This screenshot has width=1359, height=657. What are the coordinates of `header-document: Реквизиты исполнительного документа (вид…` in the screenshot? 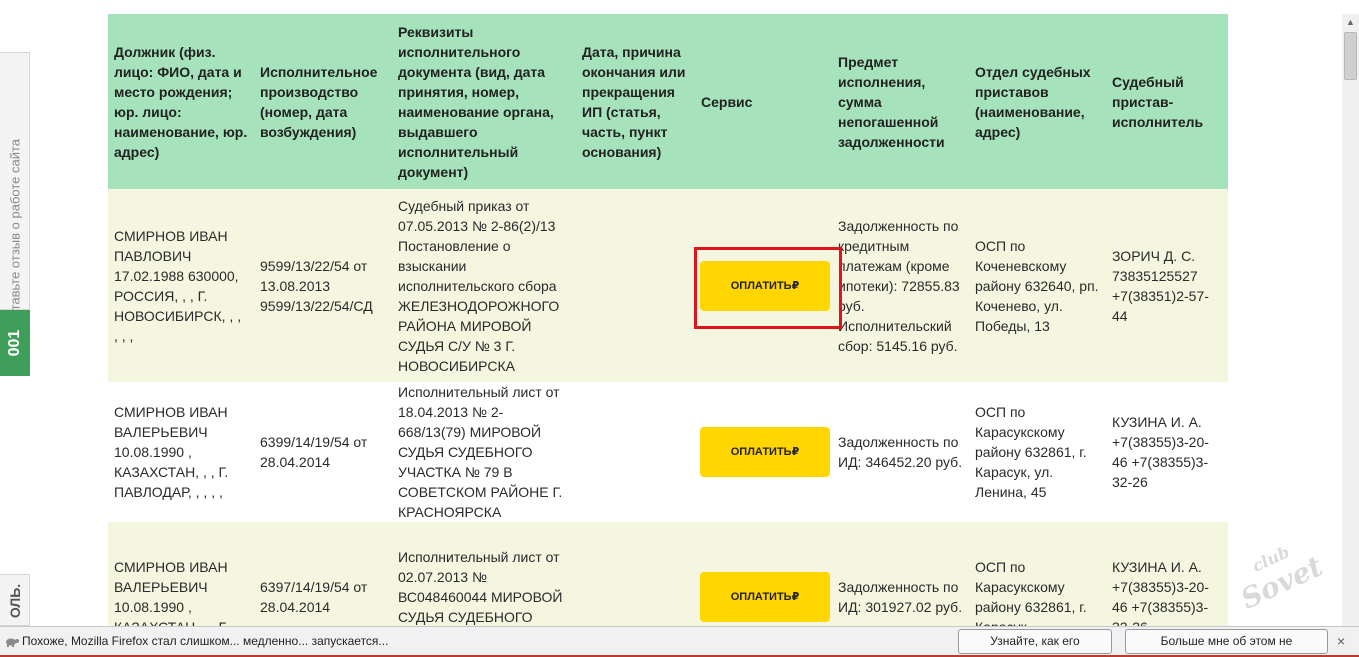 It's located at (484, 101).